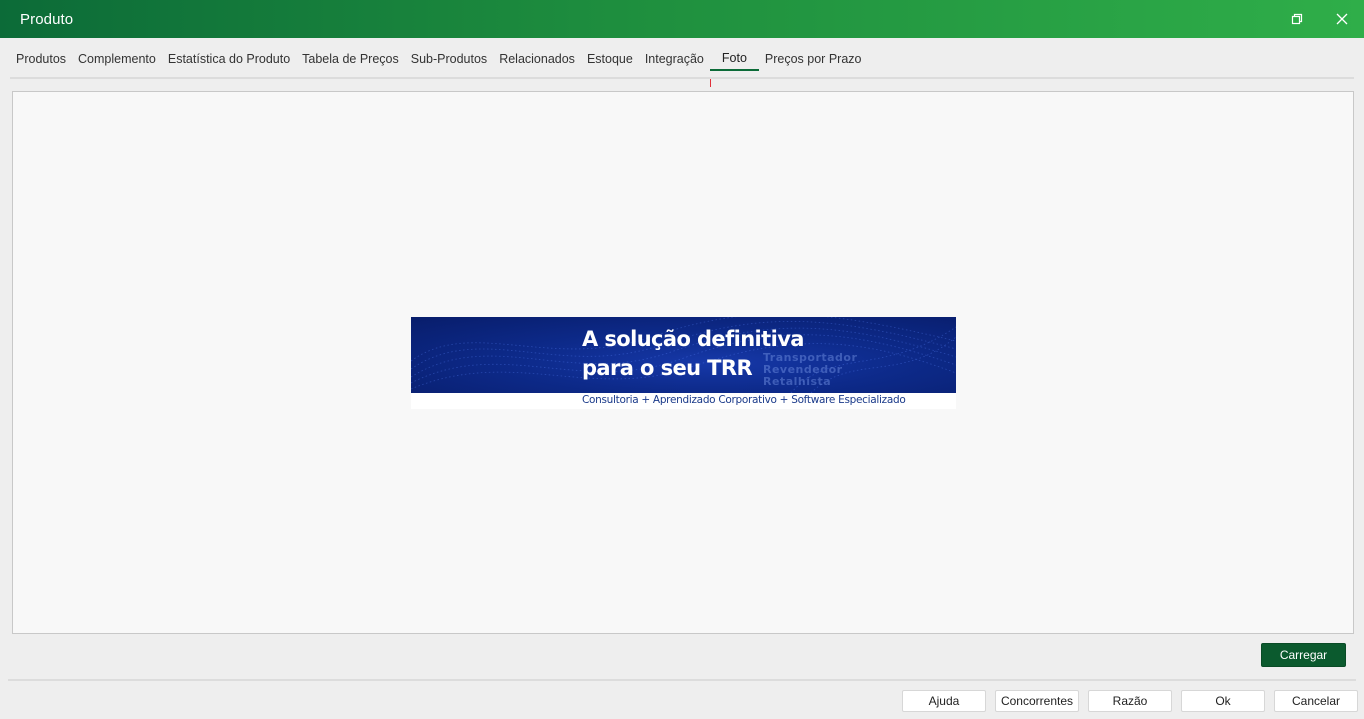 The height and width of the screenshot is (719, 1364). Describe the element at coordinates (1316, 701) in the screenshot. I see `cancel-button: Cancelar` at that location.